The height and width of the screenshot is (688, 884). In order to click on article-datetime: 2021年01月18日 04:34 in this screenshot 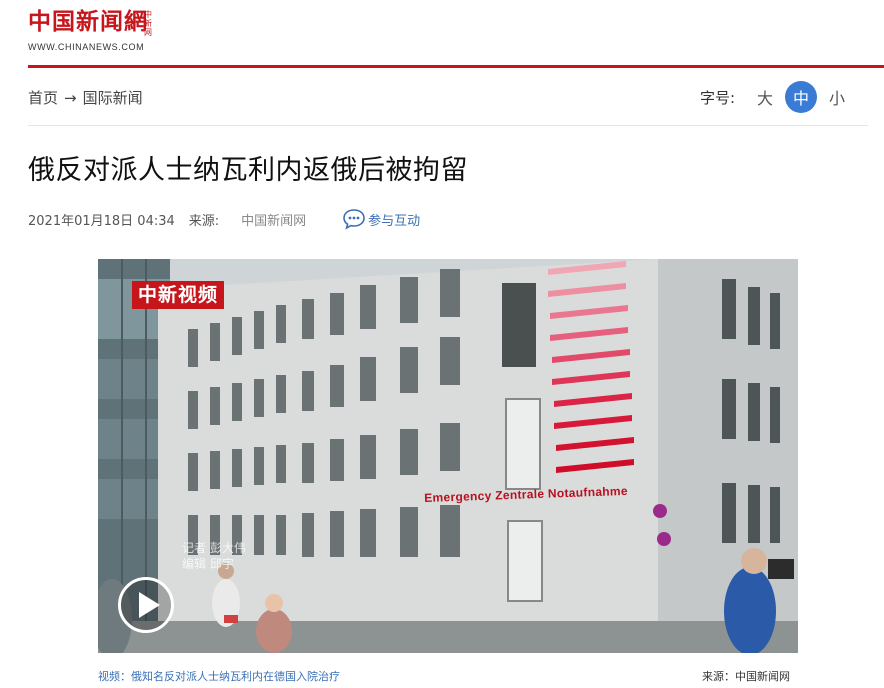, I will do `click(101, 221)`.